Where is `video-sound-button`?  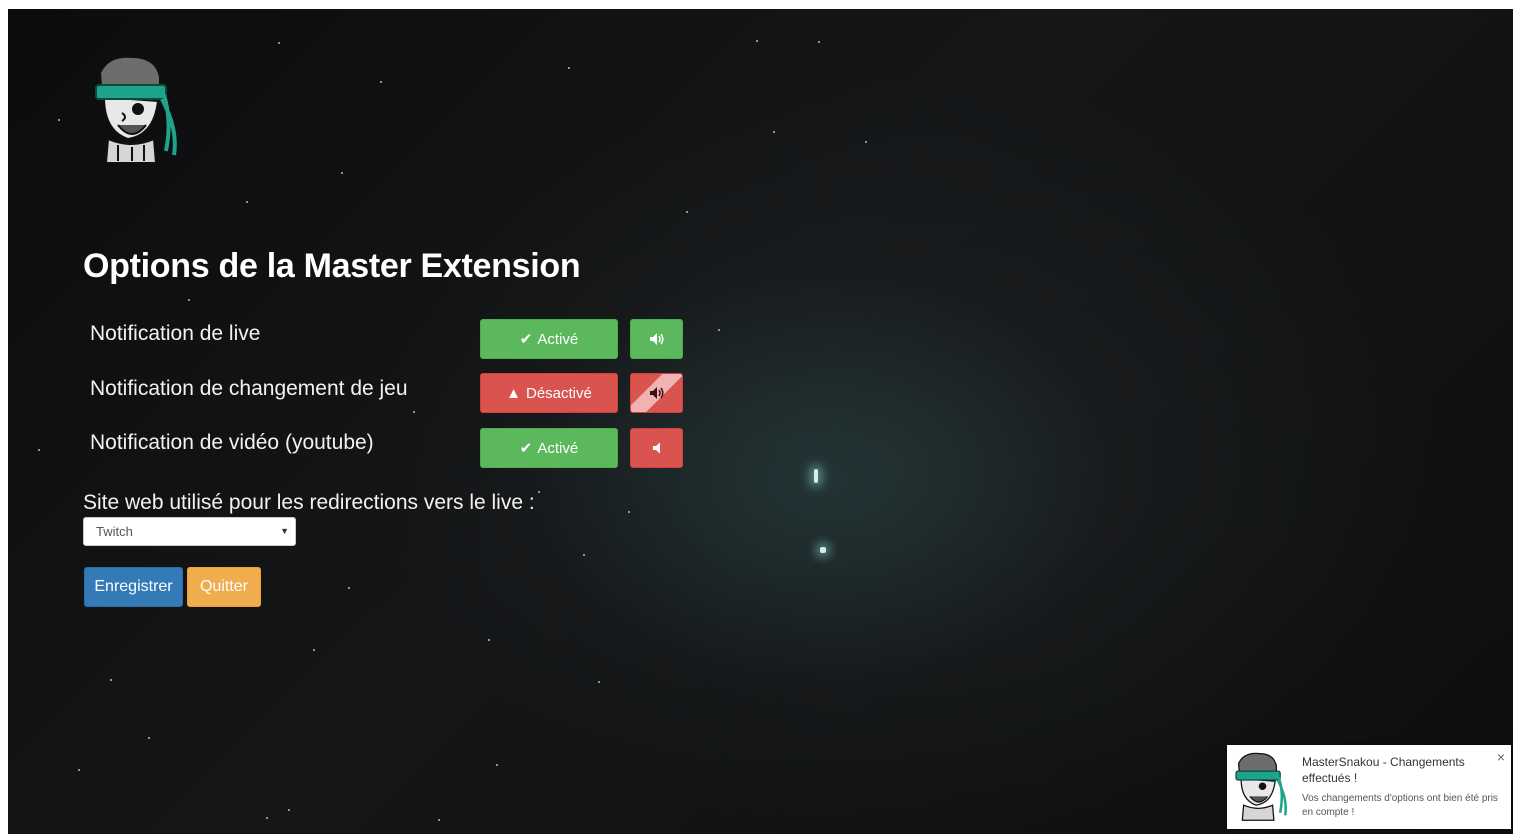 video-sound-button is located at coordinates (656, 448).